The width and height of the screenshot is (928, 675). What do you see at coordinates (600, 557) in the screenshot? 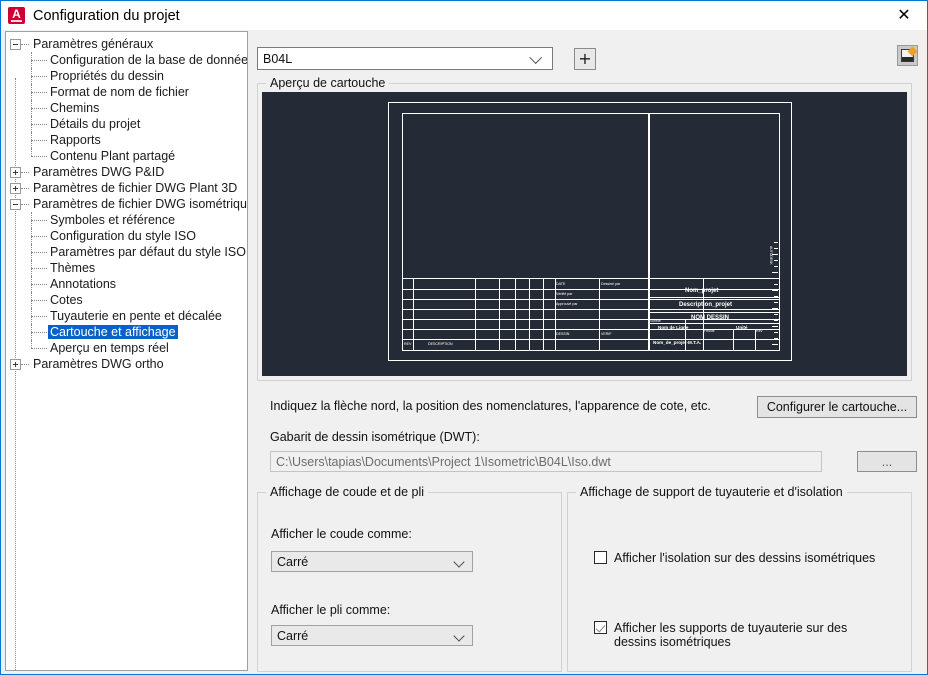
I see `insulation-checkbox` at bounding box center [600, 557].